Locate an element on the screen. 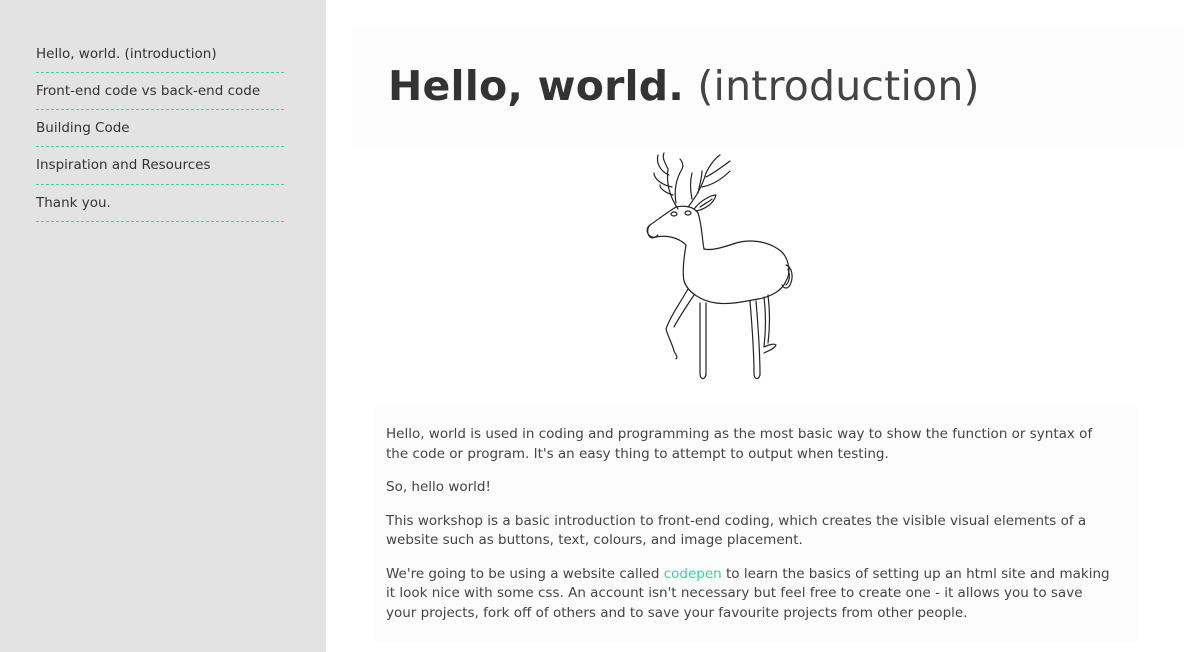 Image resolution: width=1190 pixels, height=652 pixels. page-title: Hello, world. (introduction) is located at coordinates (684, 86).